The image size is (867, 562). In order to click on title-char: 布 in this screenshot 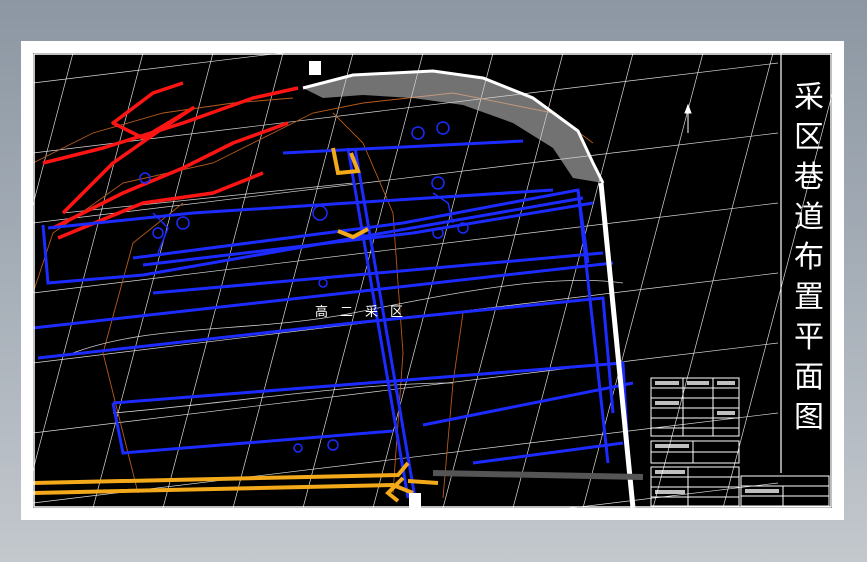, I will do `click(809, 257)`.